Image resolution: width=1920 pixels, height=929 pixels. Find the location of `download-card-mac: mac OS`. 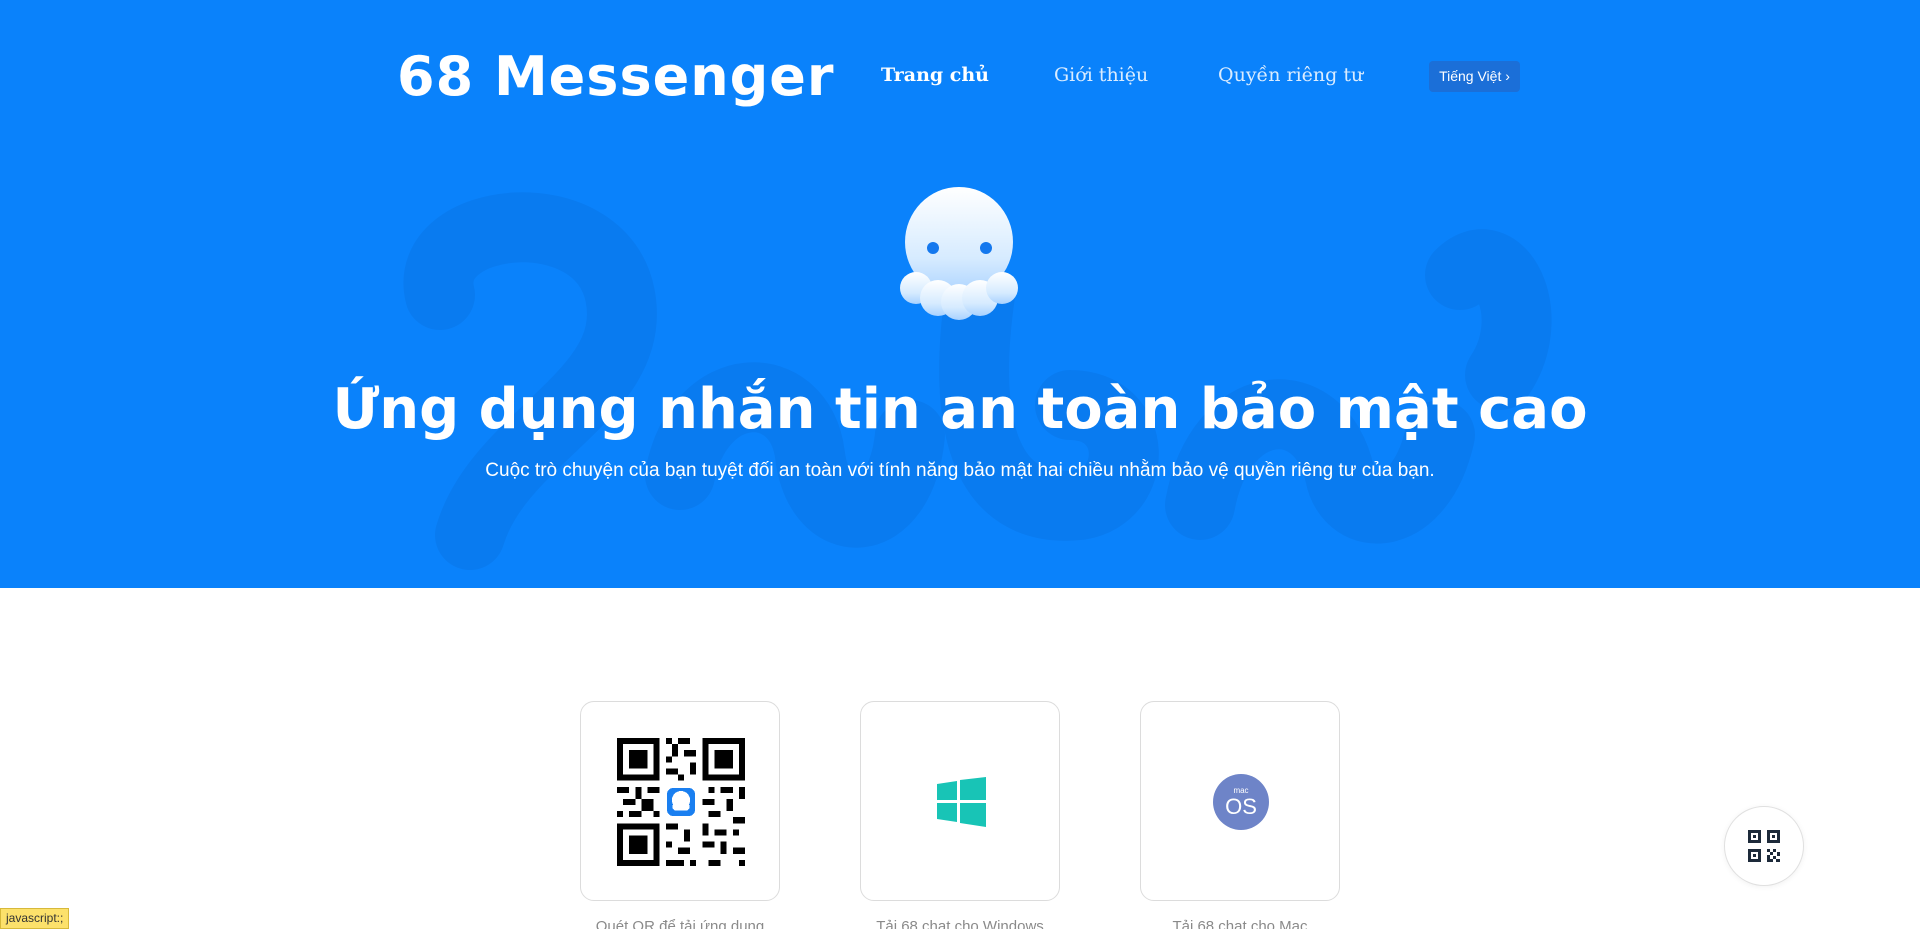

download-card-mac: mac OS is located at coordinates (1240, 801).